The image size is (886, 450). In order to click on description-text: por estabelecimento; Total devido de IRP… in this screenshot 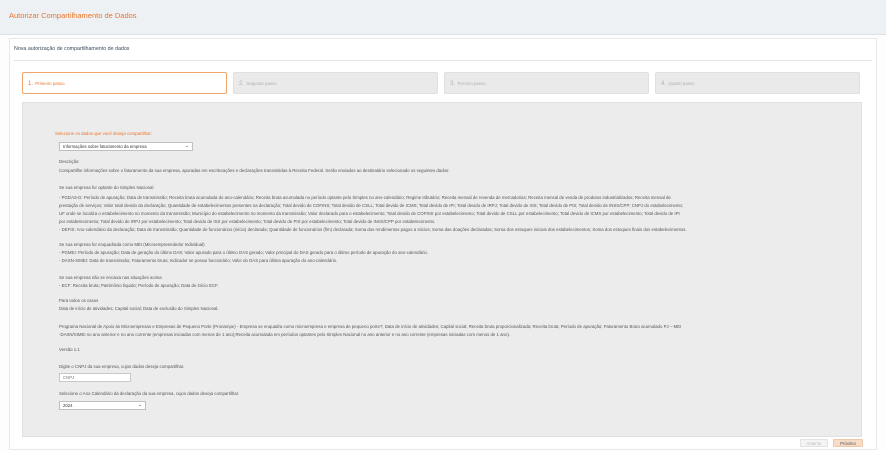, I will do `click(247, 221)`.